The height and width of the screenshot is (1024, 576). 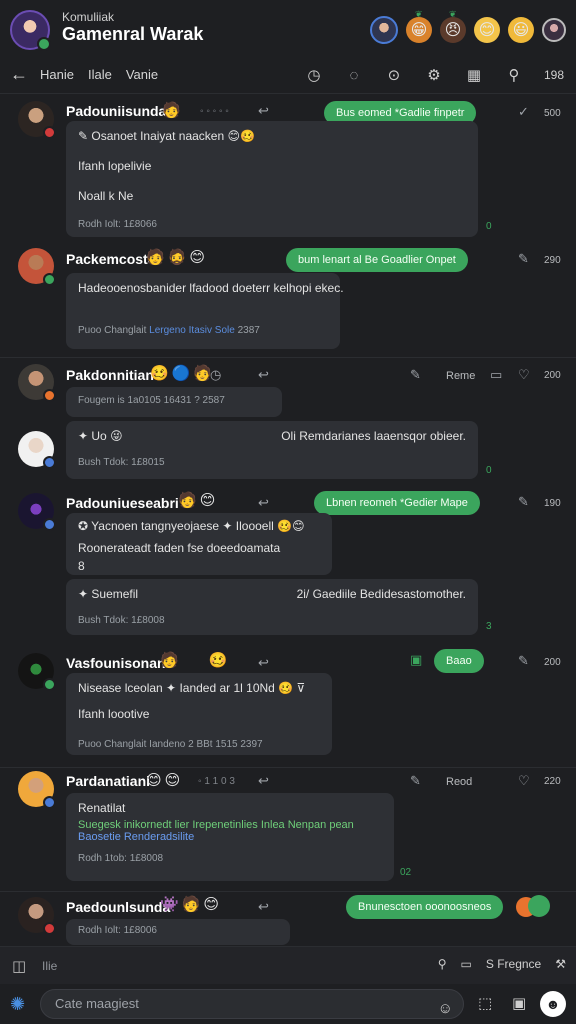 I want to click on composer-right-label: S Fregnce, so click(x=513, y=964).